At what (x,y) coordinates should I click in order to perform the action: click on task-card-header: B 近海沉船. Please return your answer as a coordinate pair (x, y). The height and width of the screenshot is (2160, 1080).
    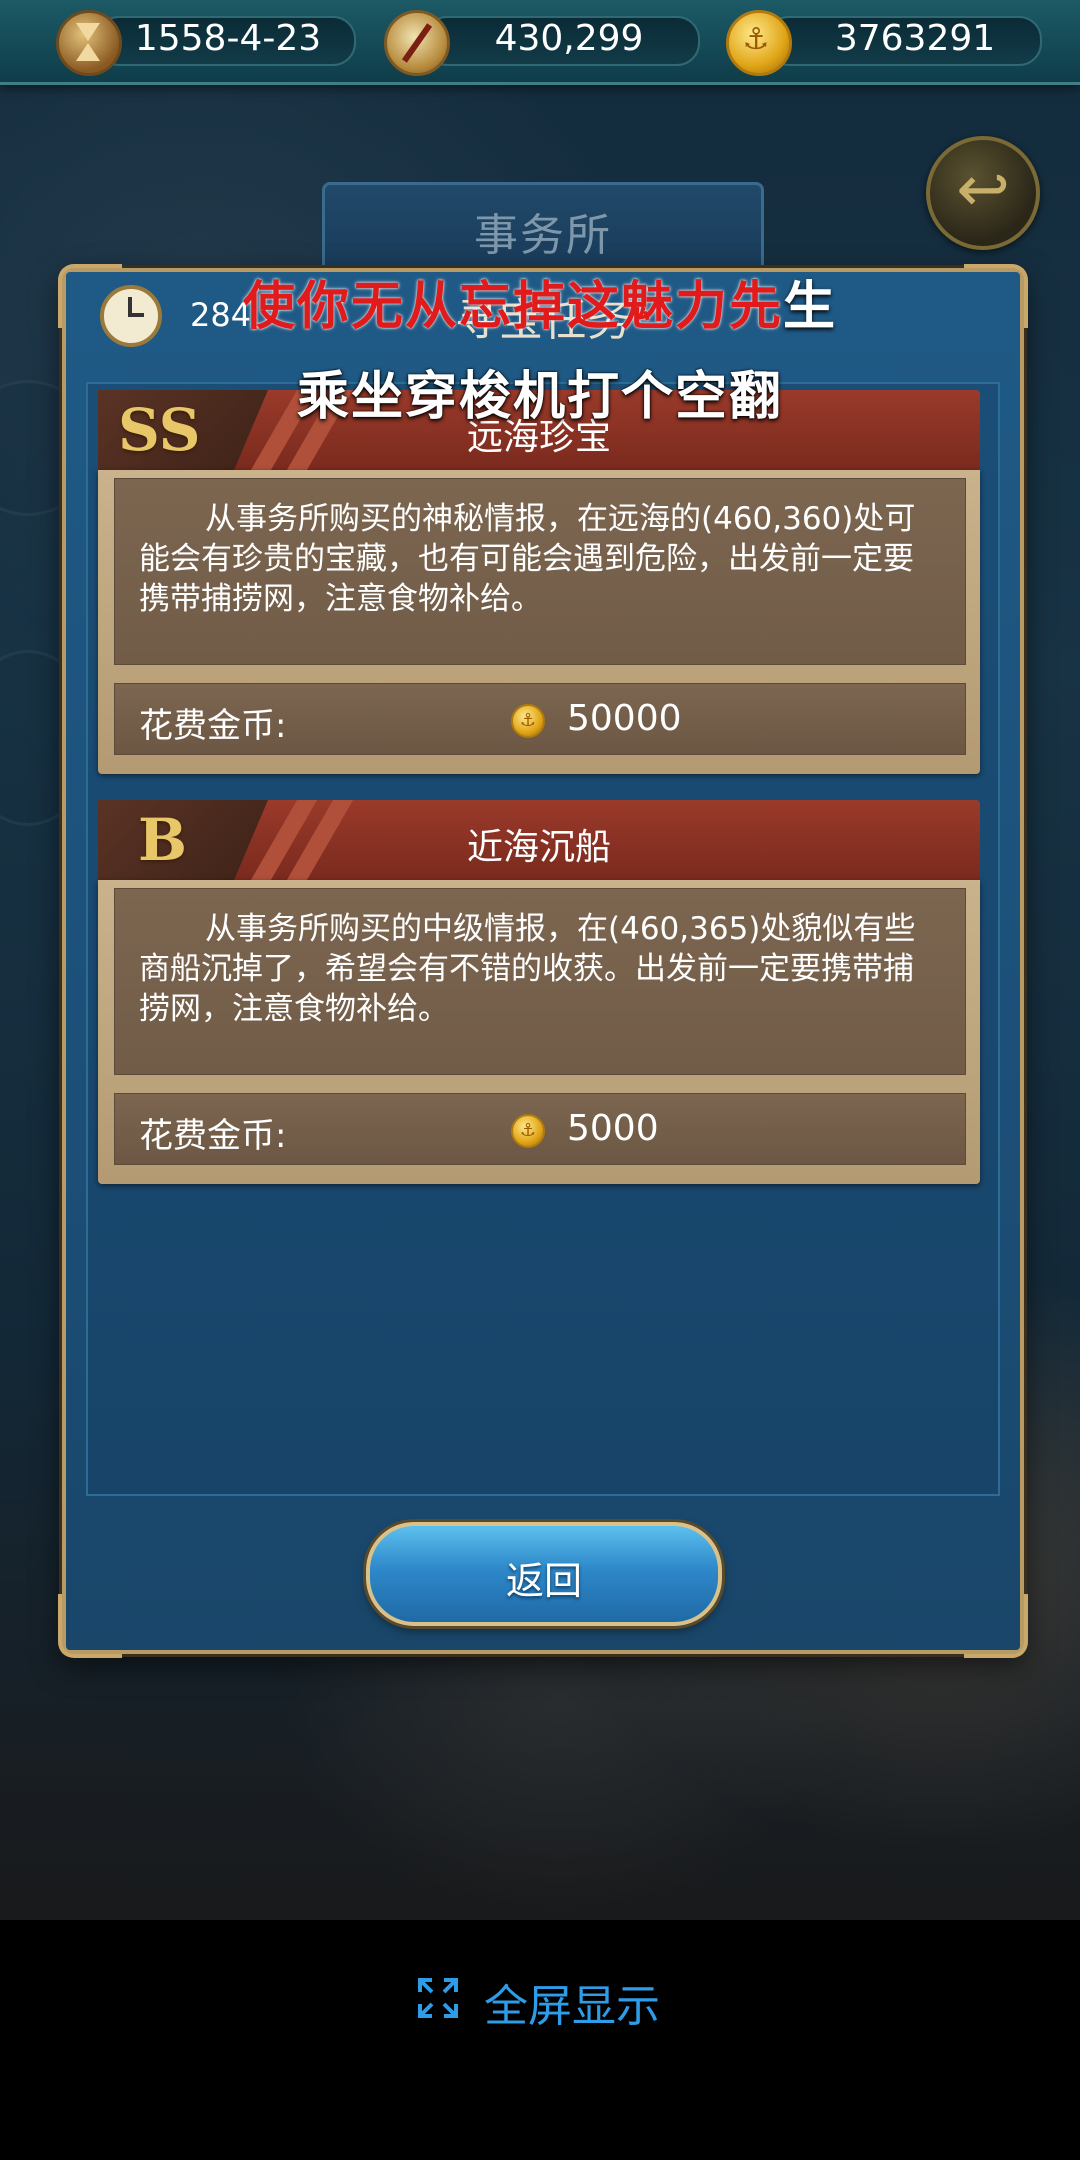
    Looking at the image, I should click on (539, 840).